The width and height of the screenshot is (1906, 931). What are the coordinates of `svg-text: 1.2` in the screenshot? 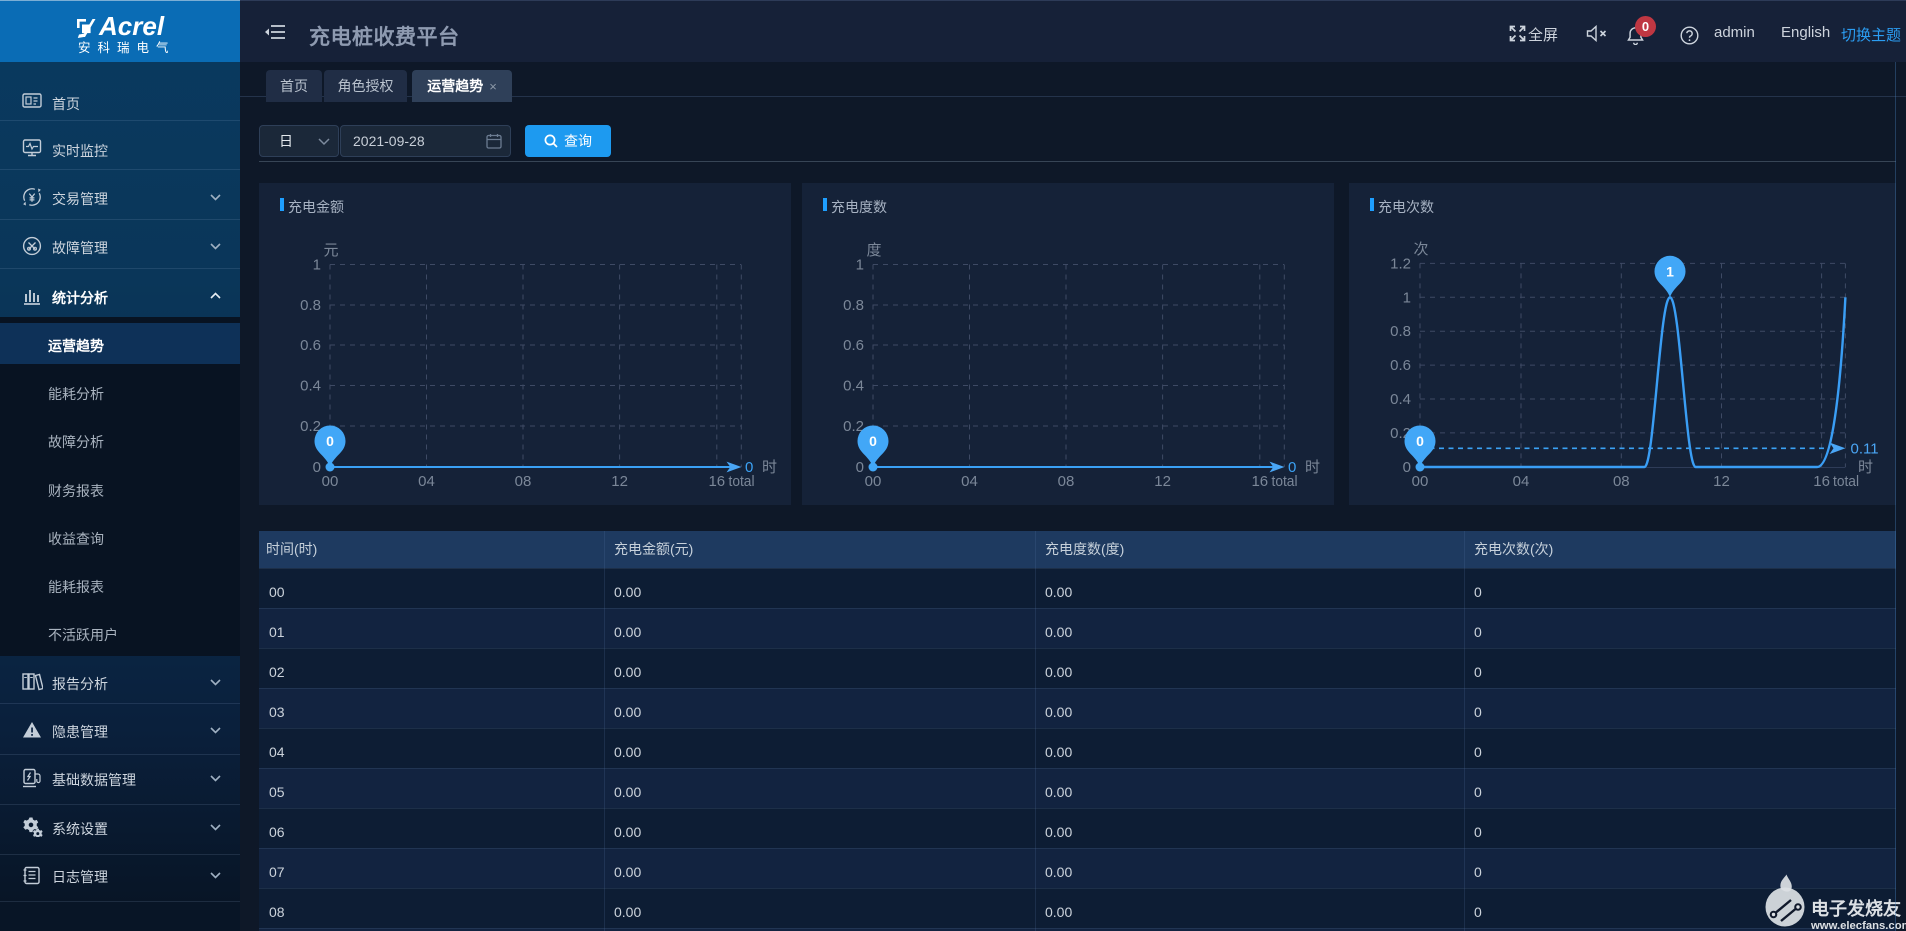 It's located at (1400, 263).